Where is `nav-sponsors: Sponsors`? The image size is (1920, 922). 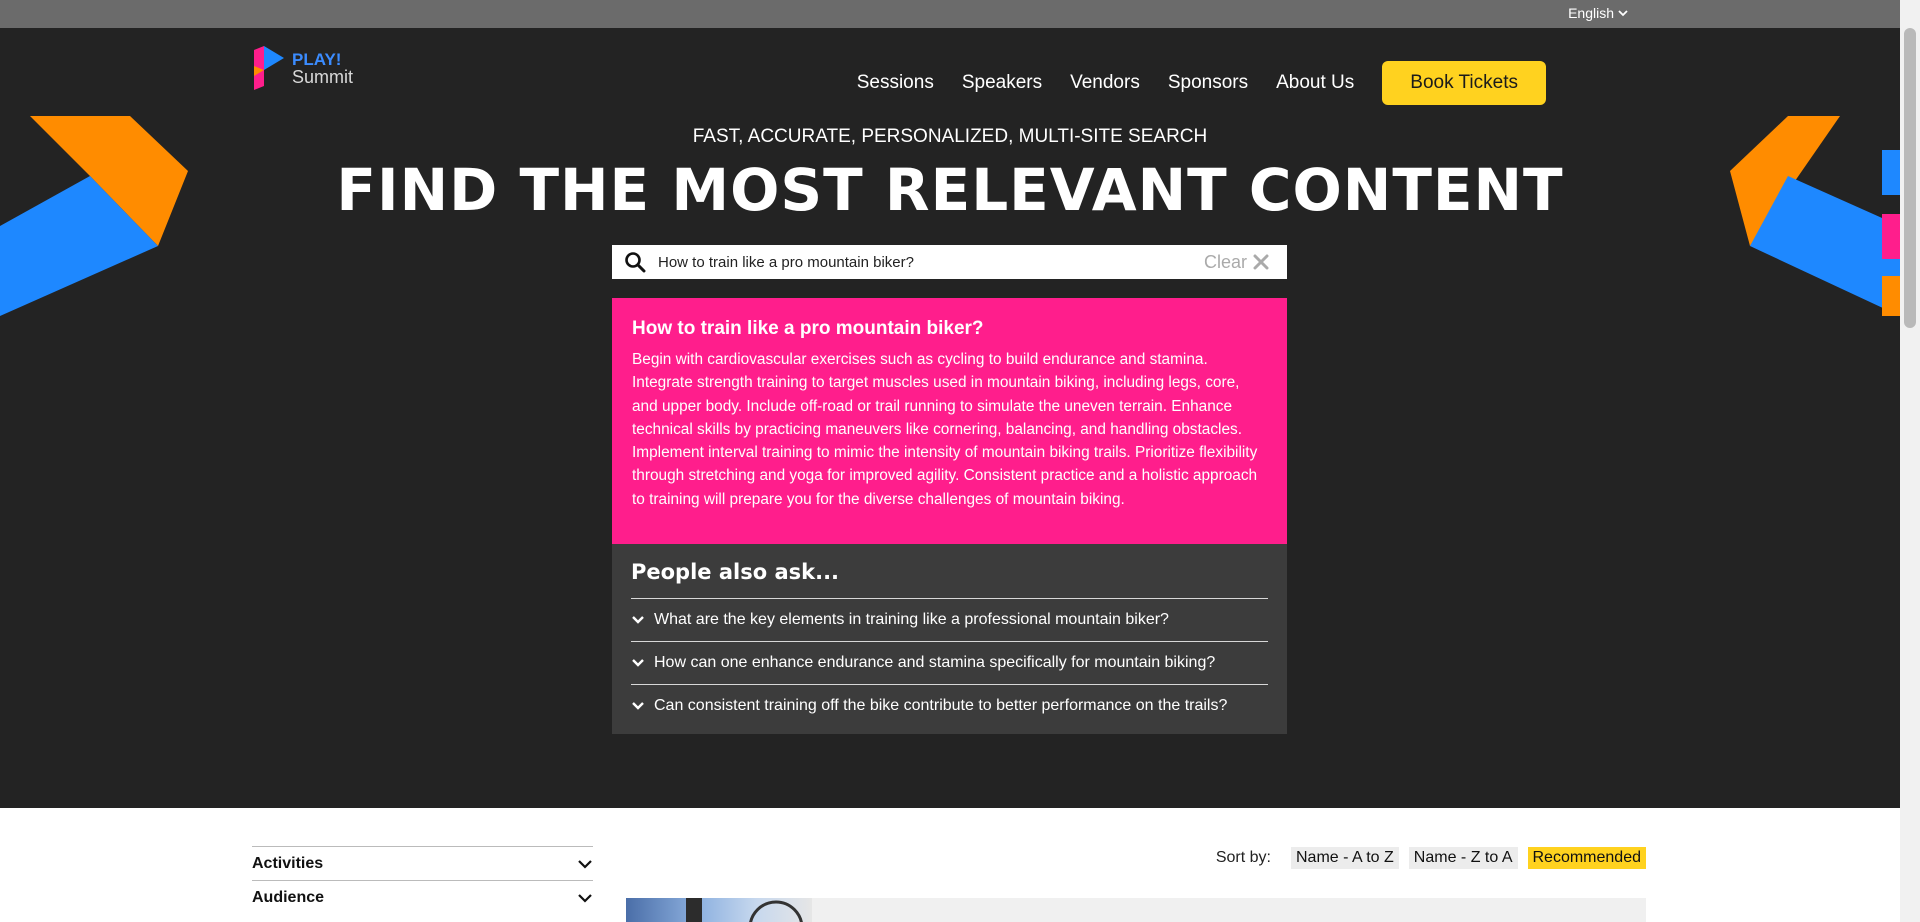
nav-sponsors: Sponsors is located at coordinates (1208, 83).